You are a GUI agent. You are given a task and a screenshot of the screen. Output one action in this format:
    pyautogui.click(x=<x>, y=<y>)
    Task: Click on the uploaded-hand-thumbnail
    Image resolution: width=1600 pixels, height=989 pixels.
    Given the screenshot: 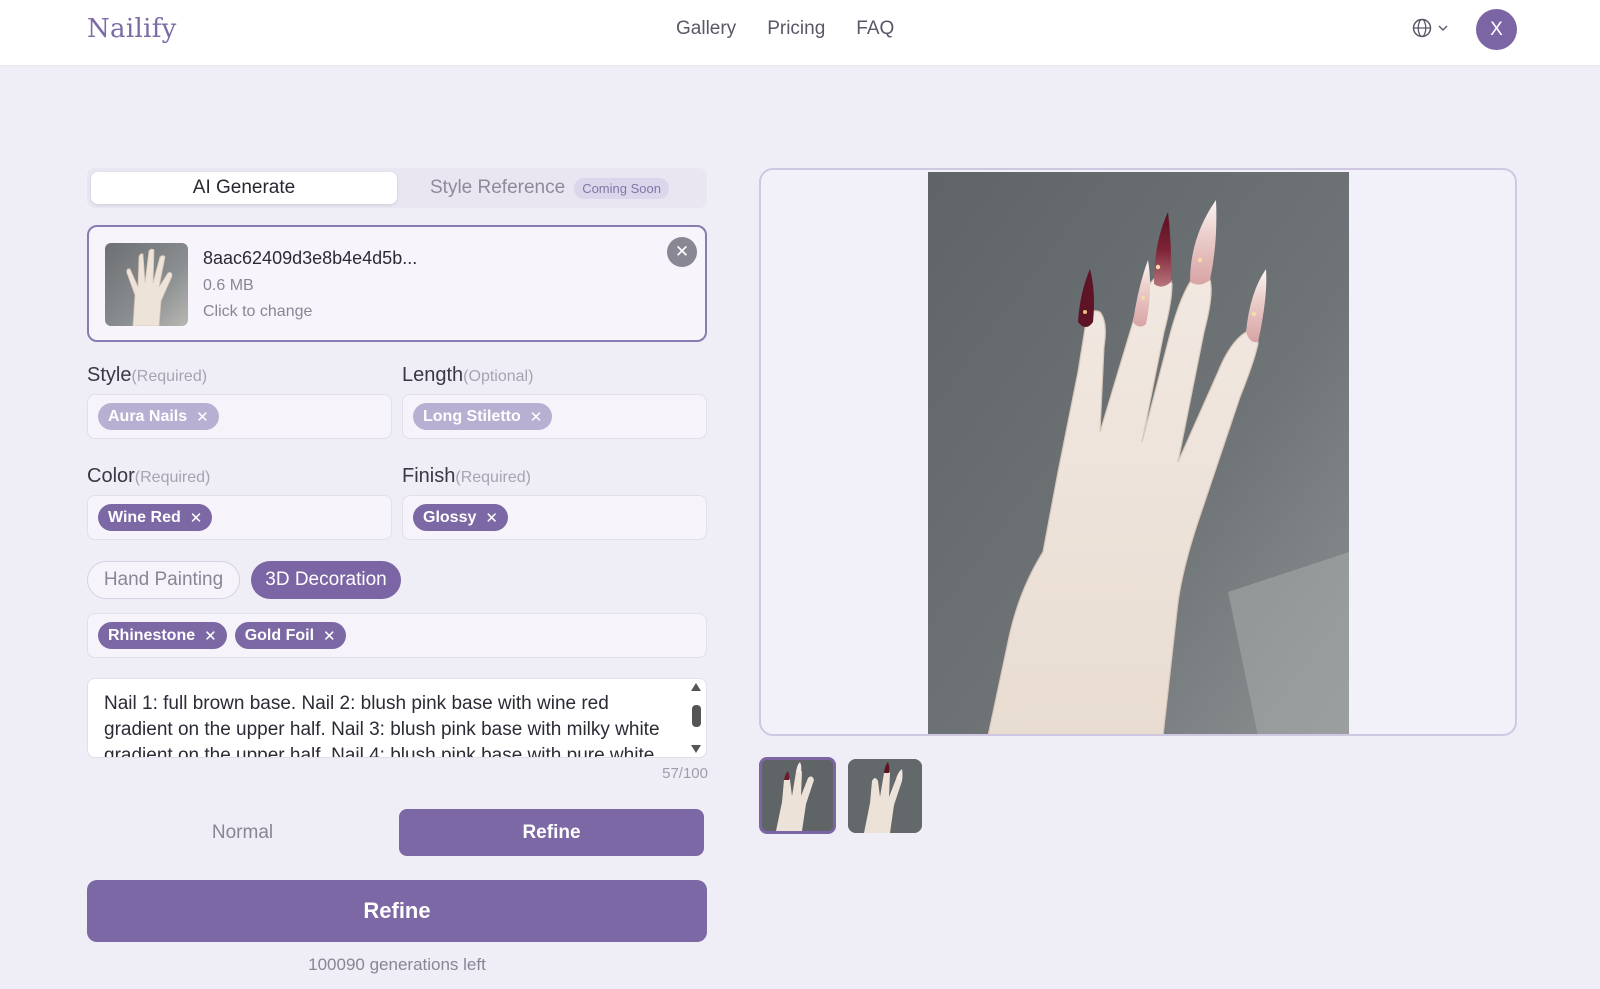 What is the action you would take?
    pyautogui.click(x=146, y=284)
    